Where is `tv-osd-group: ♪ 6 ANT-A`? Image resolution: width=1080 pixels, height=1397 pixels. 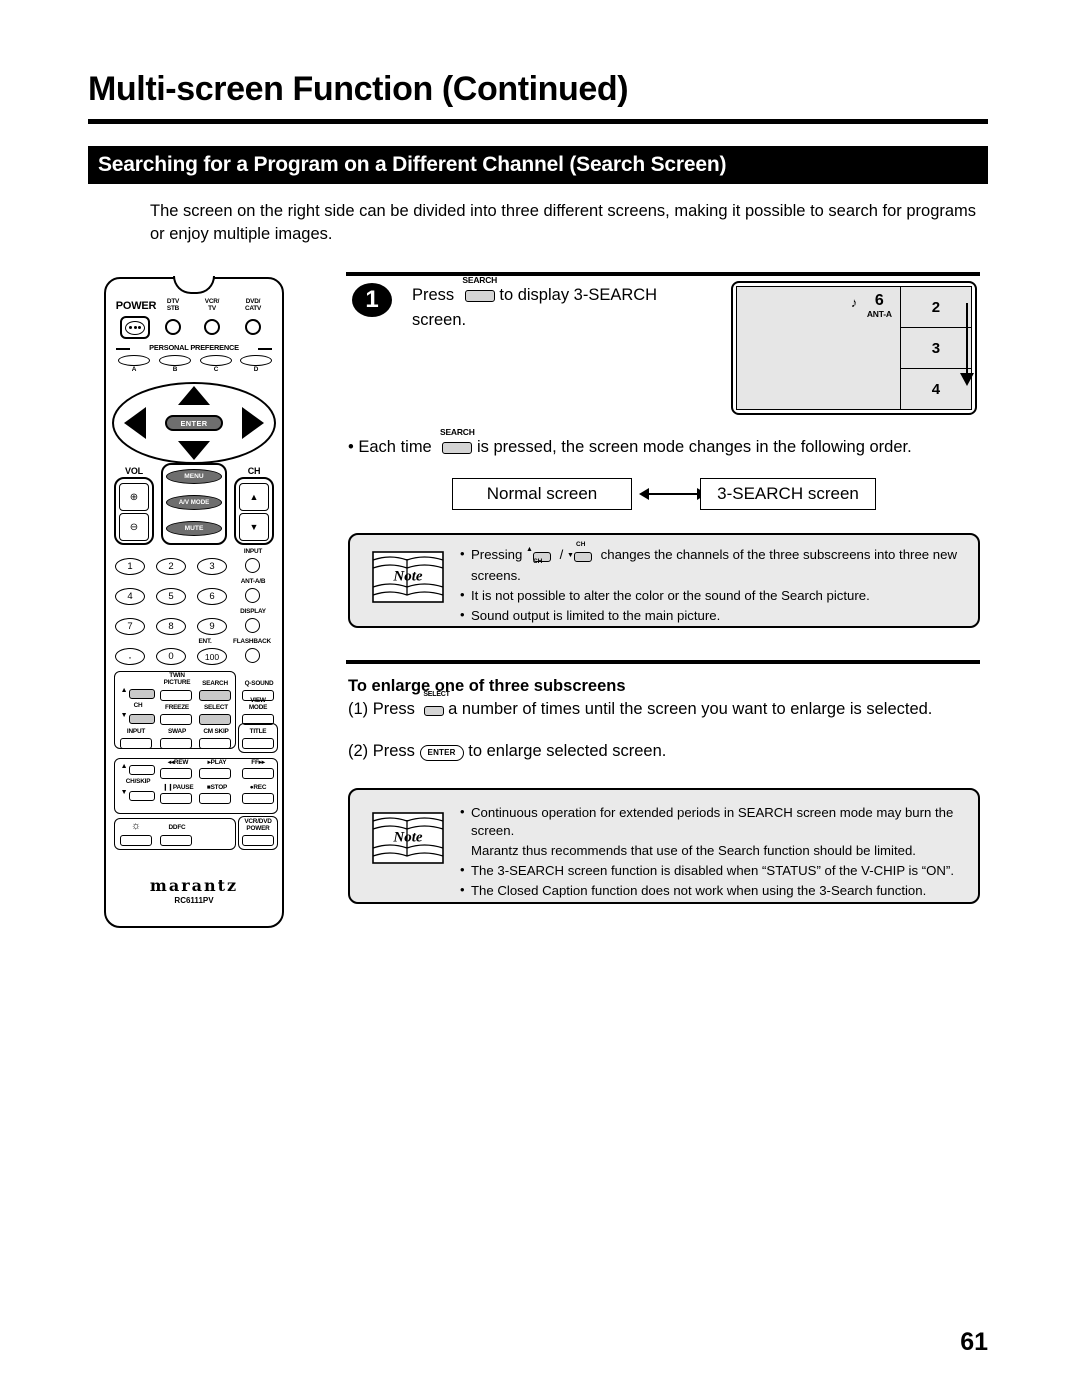
tv-osd-group: ♪ 6 ANT-A is located at coordinates (871, 306).